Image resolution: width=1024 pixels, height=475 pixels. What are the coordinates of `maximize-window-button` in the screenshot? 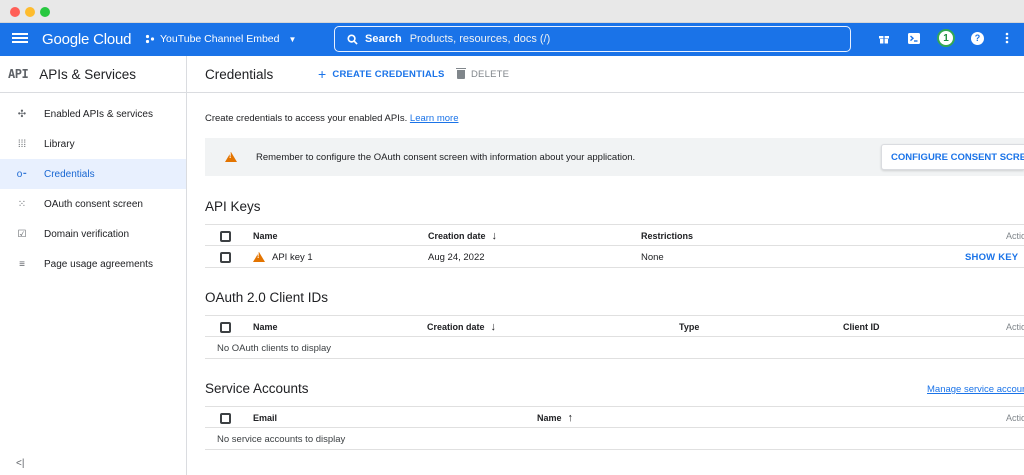 It's located at (45, 12).